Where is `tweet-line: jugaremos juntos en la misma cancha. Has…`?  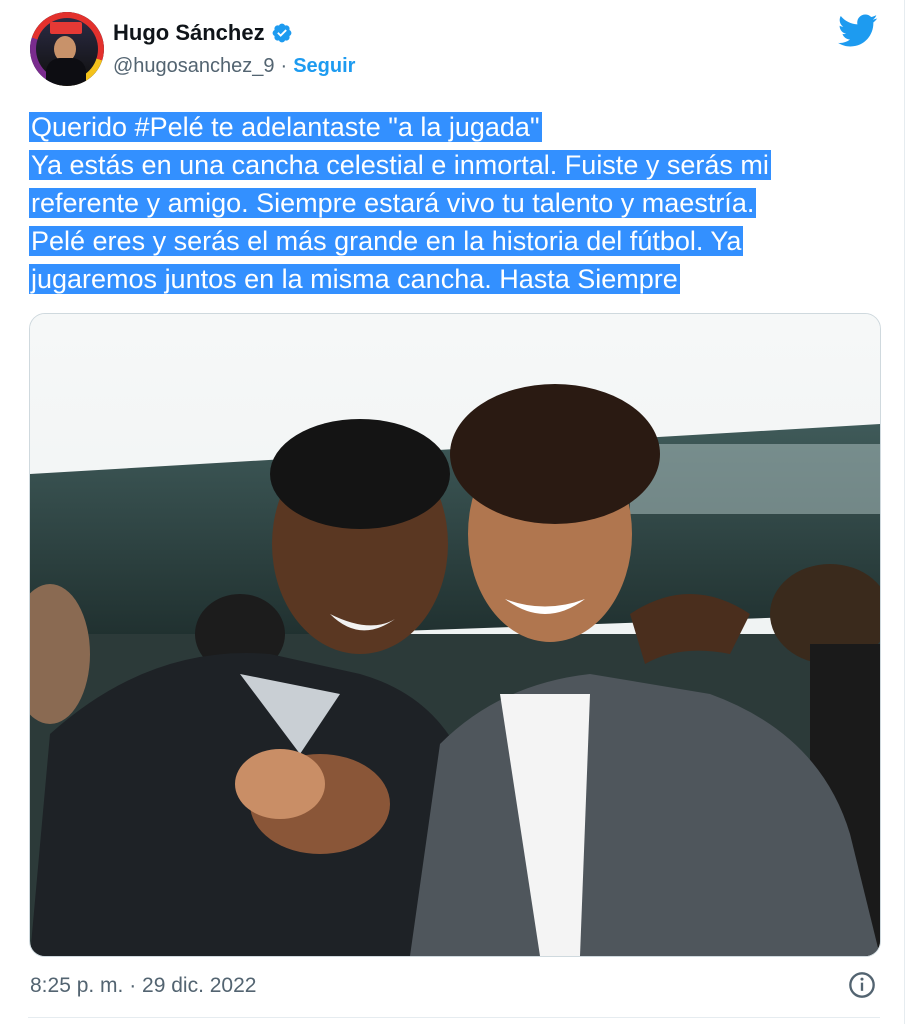 tweet-line: jugaremos juntos en la misma cancha. Has… is located at coordinates (354, 279).